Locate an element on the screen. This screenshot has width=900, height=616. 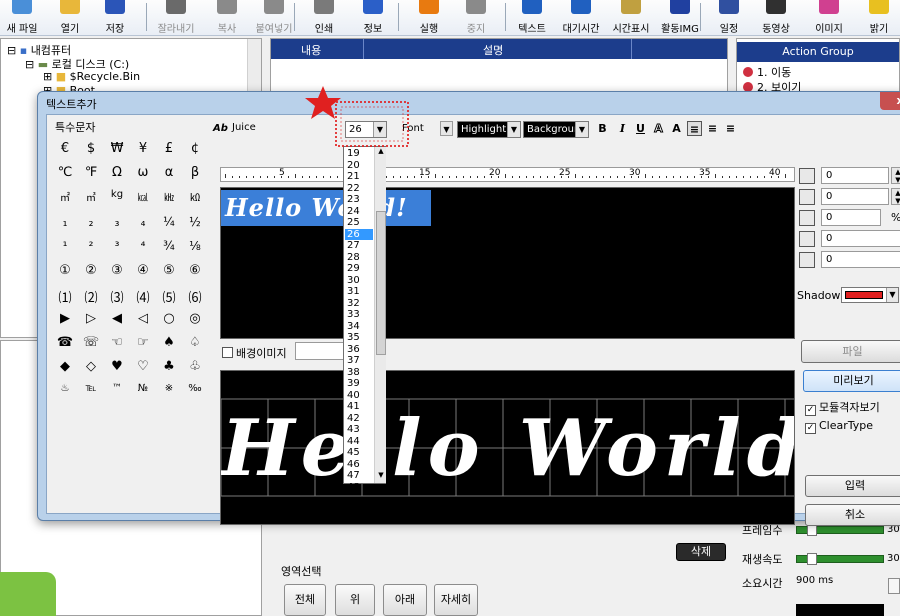
underline-button: U is located at coordinates (640, 128).